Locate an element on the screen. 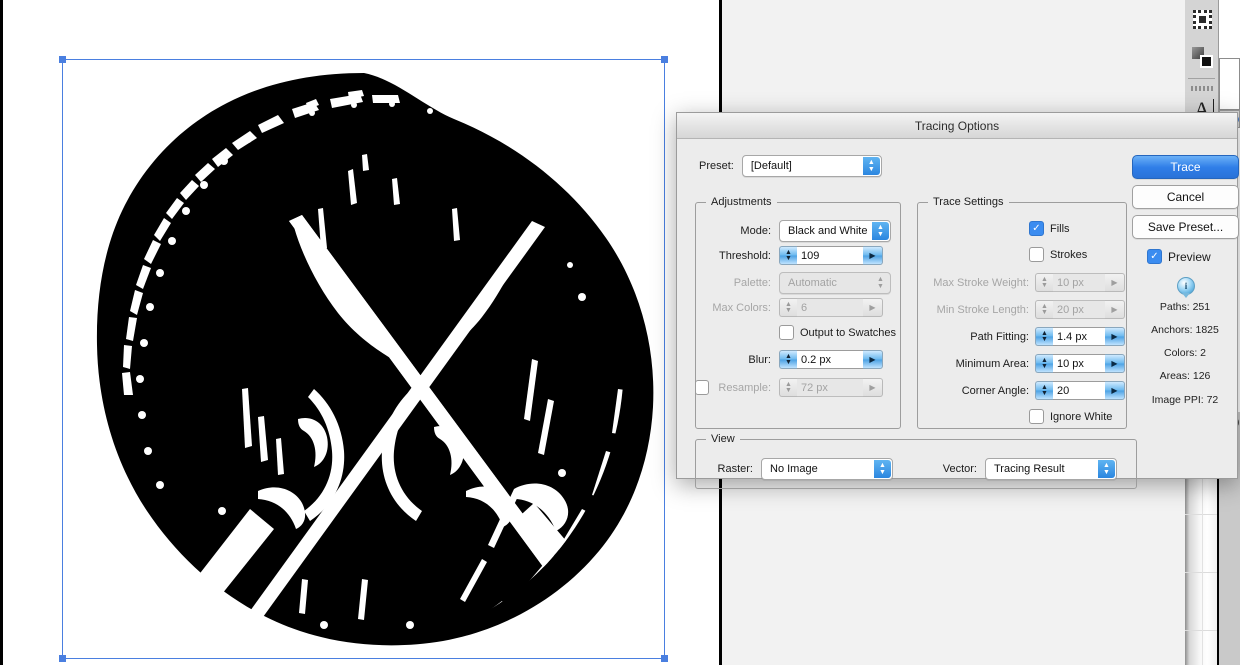  minimum-area-stepper: ▲ ▼ 10 px ▶ is located at coordinates (1080, 363).